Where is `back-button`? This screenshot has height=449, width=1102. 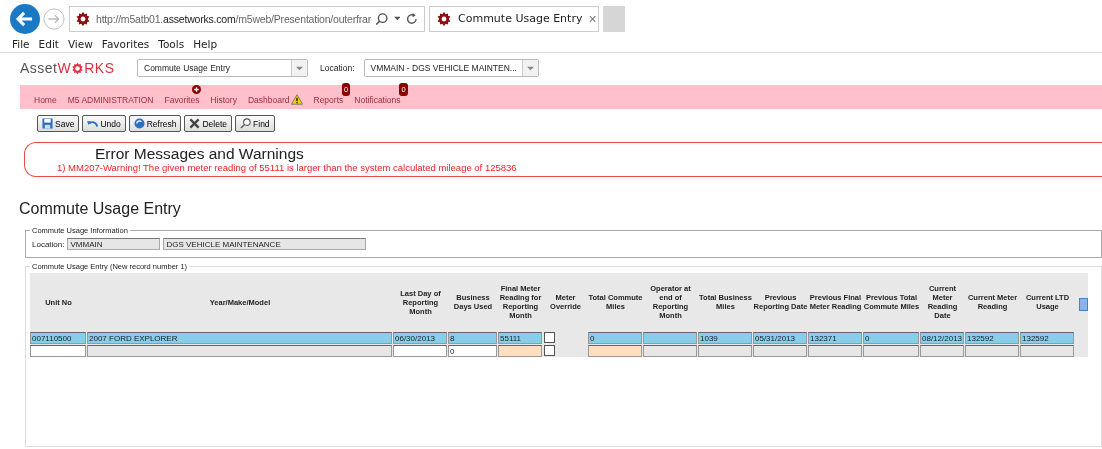
back-button is located at coordinates (25, 18).